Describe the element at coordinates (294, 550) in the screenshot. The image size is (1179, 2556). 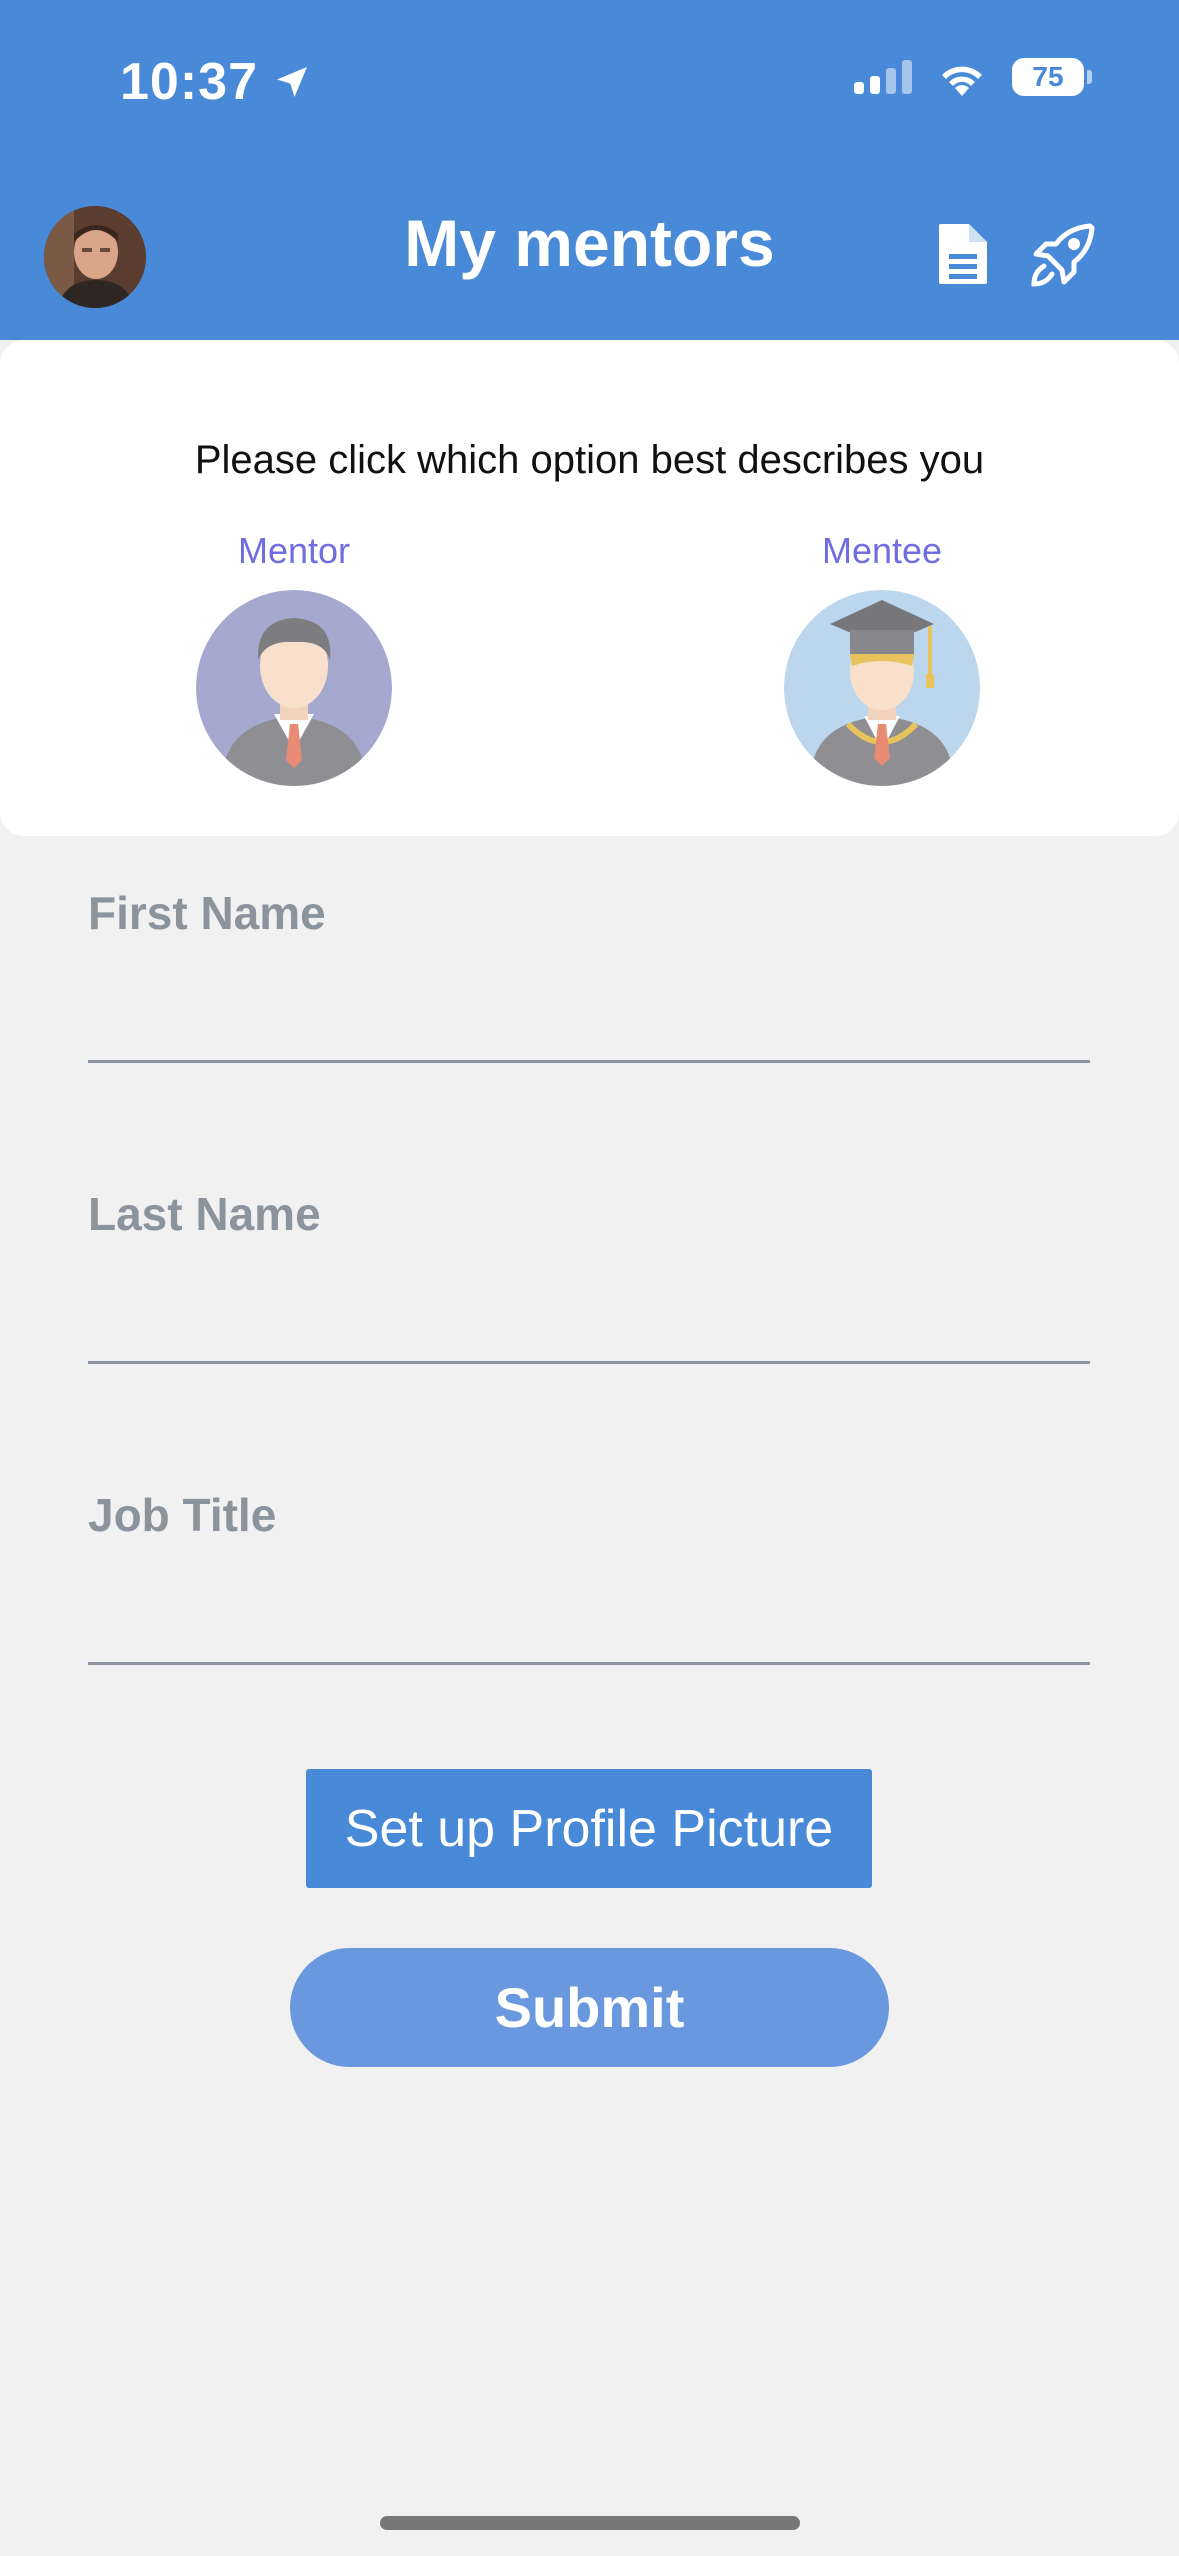
I see `mentor-label: Mentor` at that location.